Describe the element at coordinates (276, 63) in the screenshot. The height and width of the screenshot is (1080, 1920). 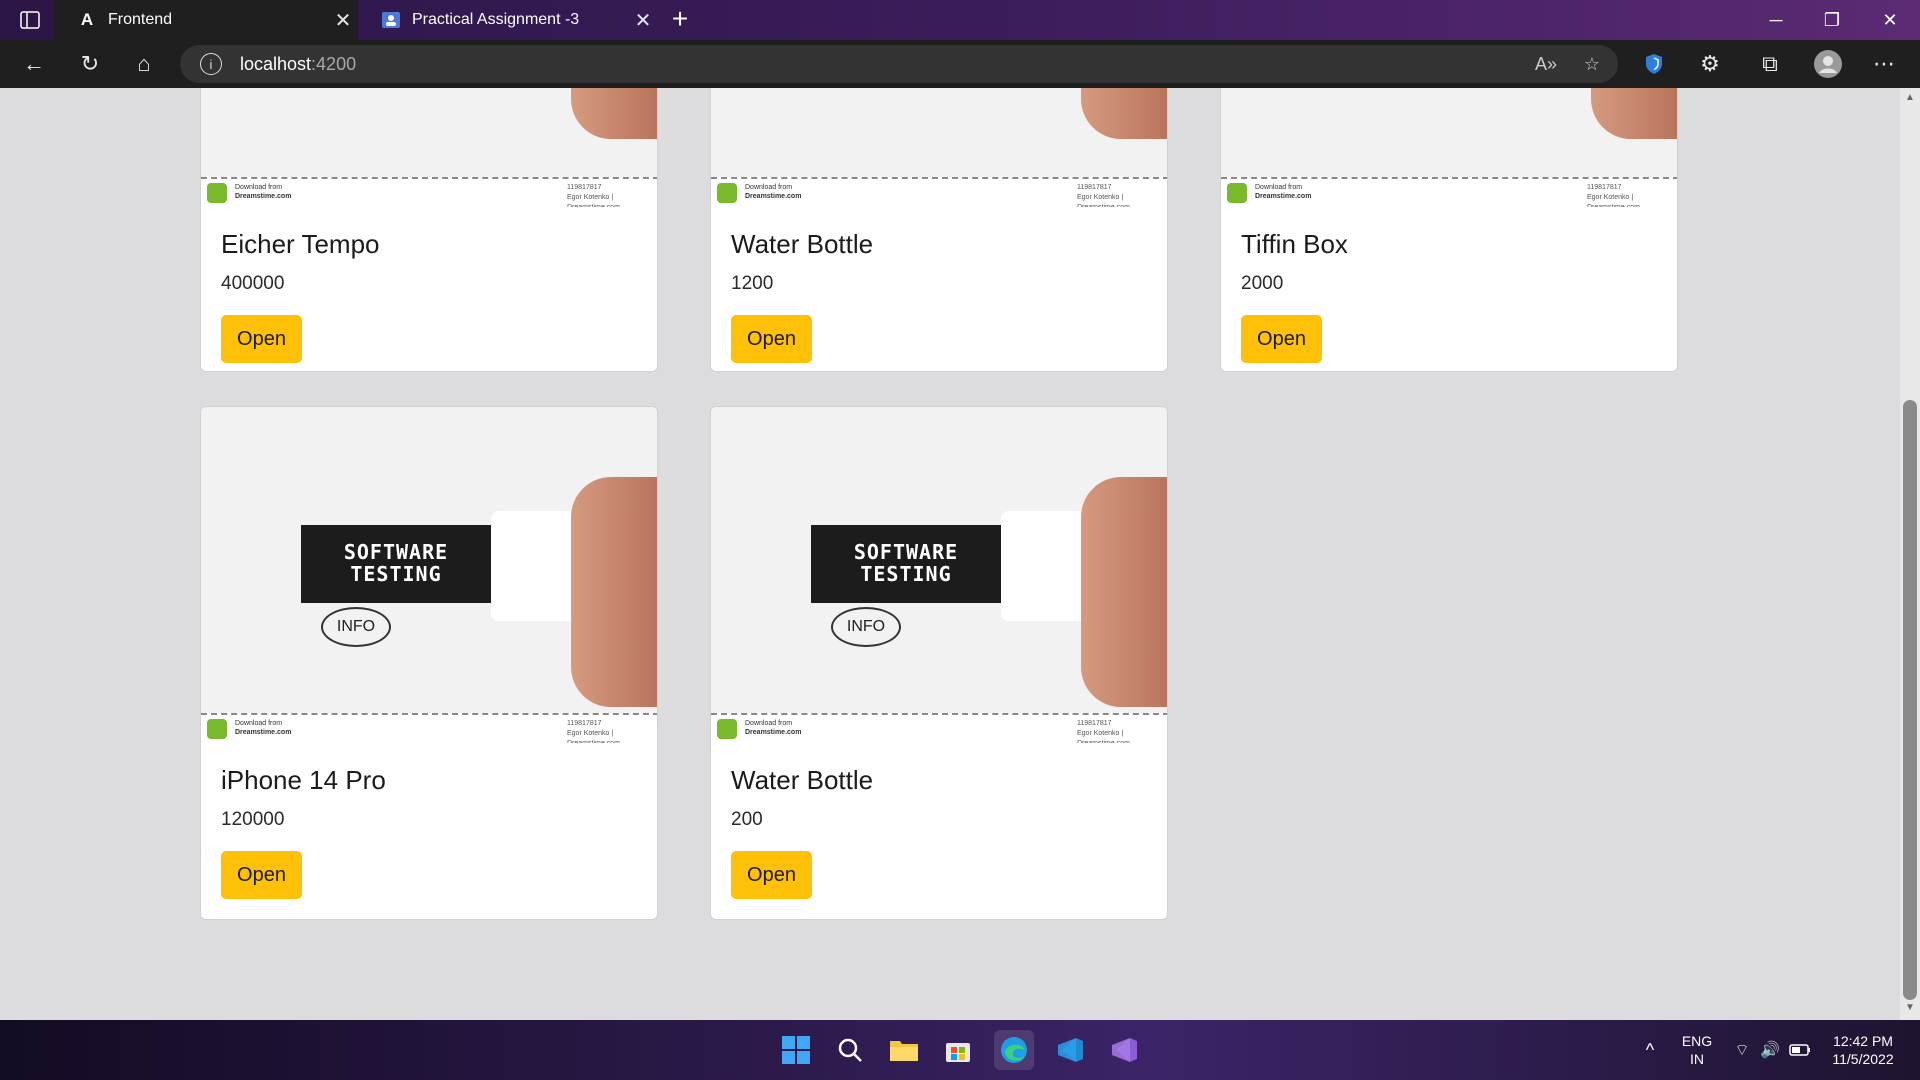
I see `address-host: localhost` at that location.